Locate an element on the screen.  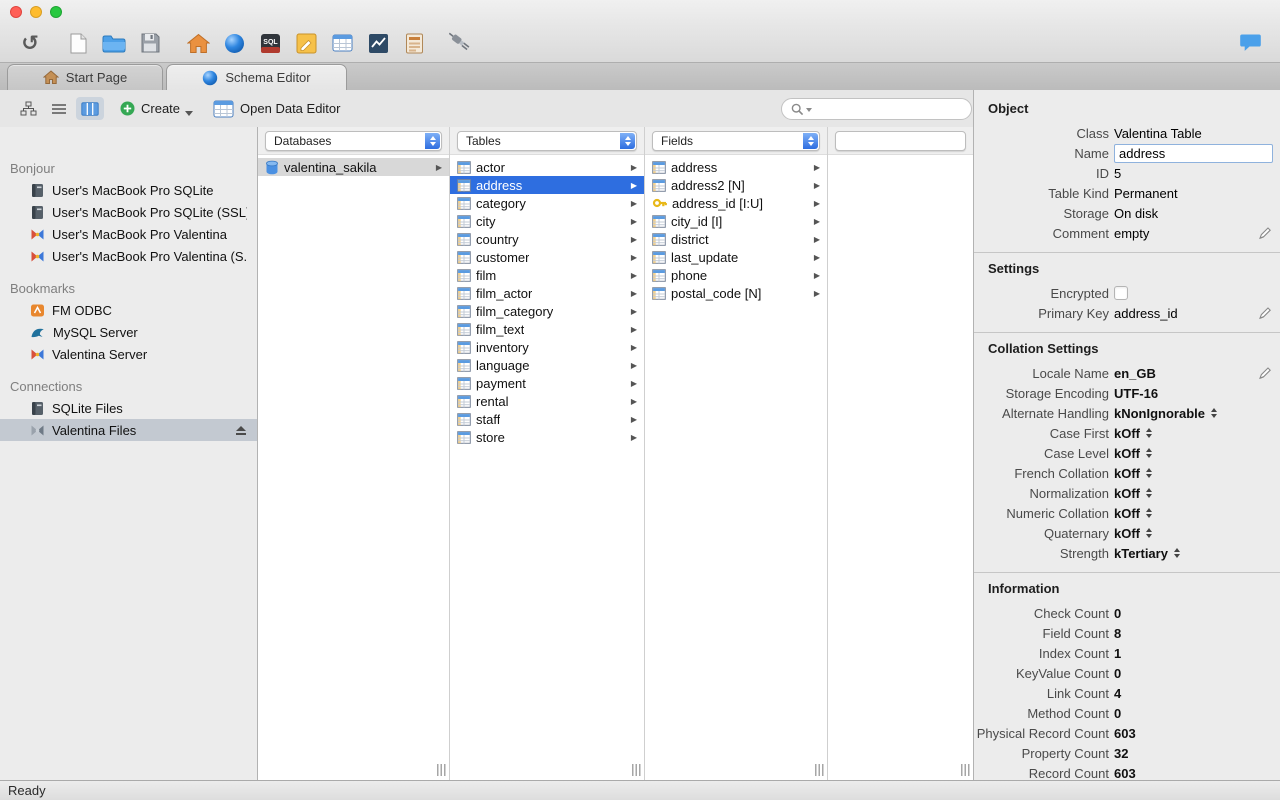
feedback-chat-button is located at coordinates (1250, 43).